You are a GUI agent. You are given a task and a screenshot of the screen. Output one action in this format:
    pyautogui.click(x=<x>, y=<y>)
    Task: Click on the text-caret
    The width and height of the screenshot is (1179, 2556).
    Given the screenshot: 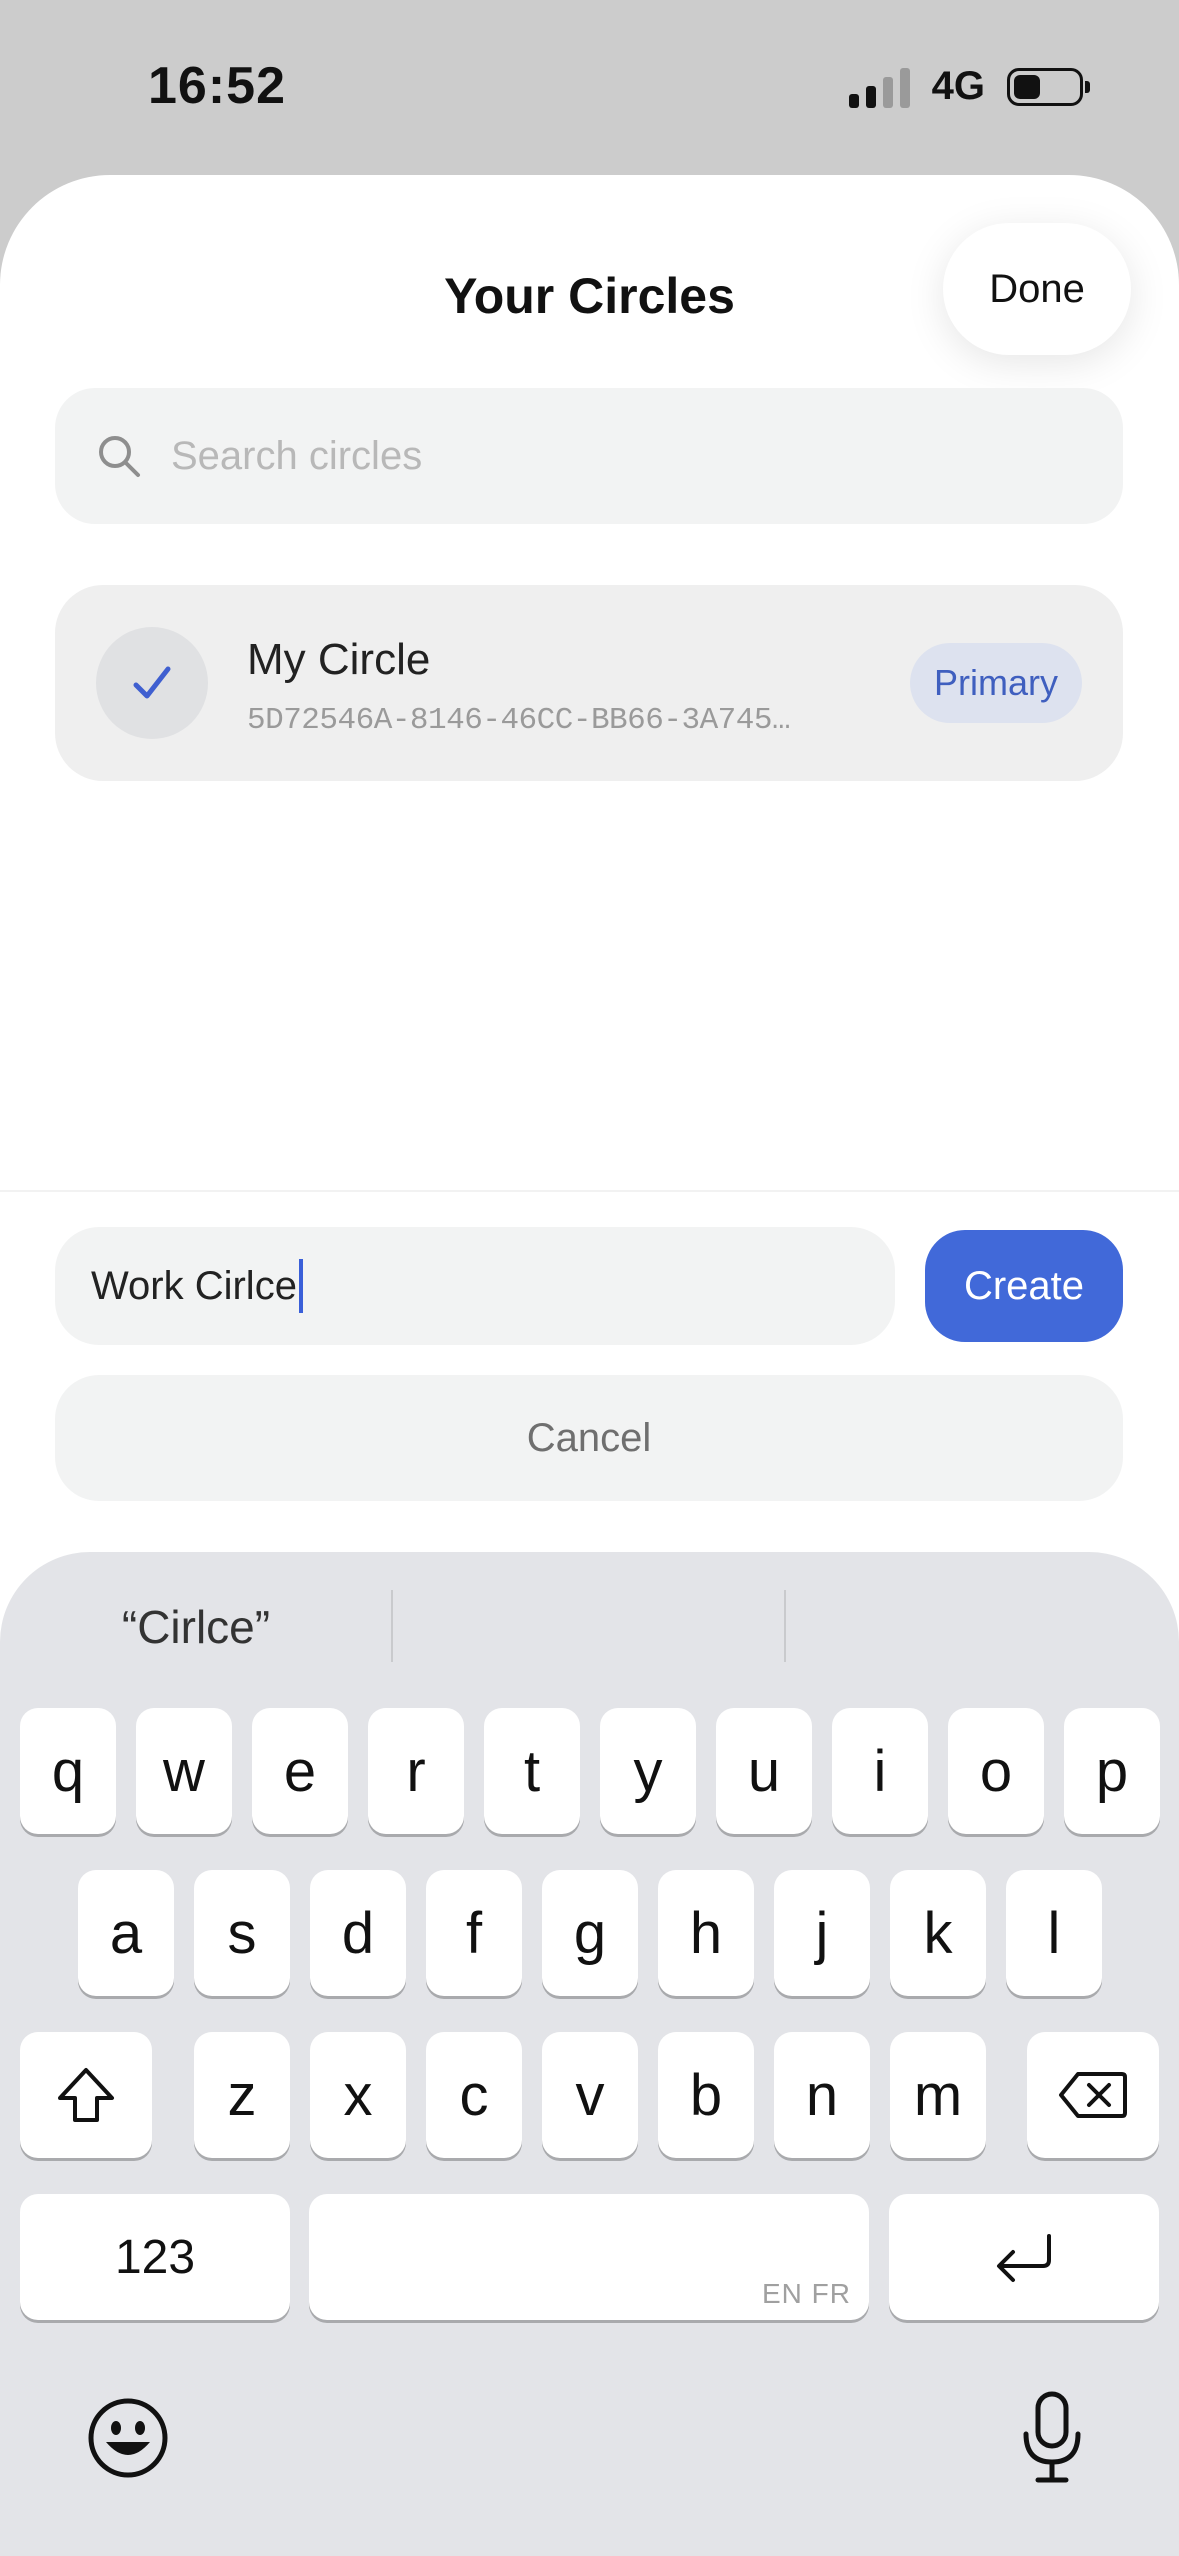 What is the action you would take?
    pyautogui.click(x=300, y=1286)
    